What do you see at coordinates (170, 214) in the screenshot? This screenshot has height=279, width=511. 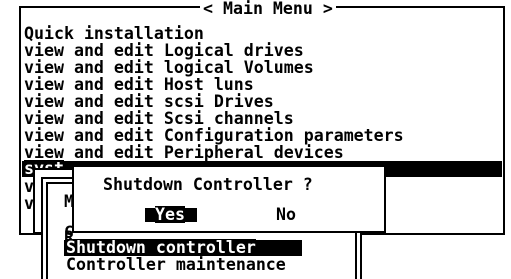 I see `dialog-yes-button: Yes` at bounding box center [170, 214].